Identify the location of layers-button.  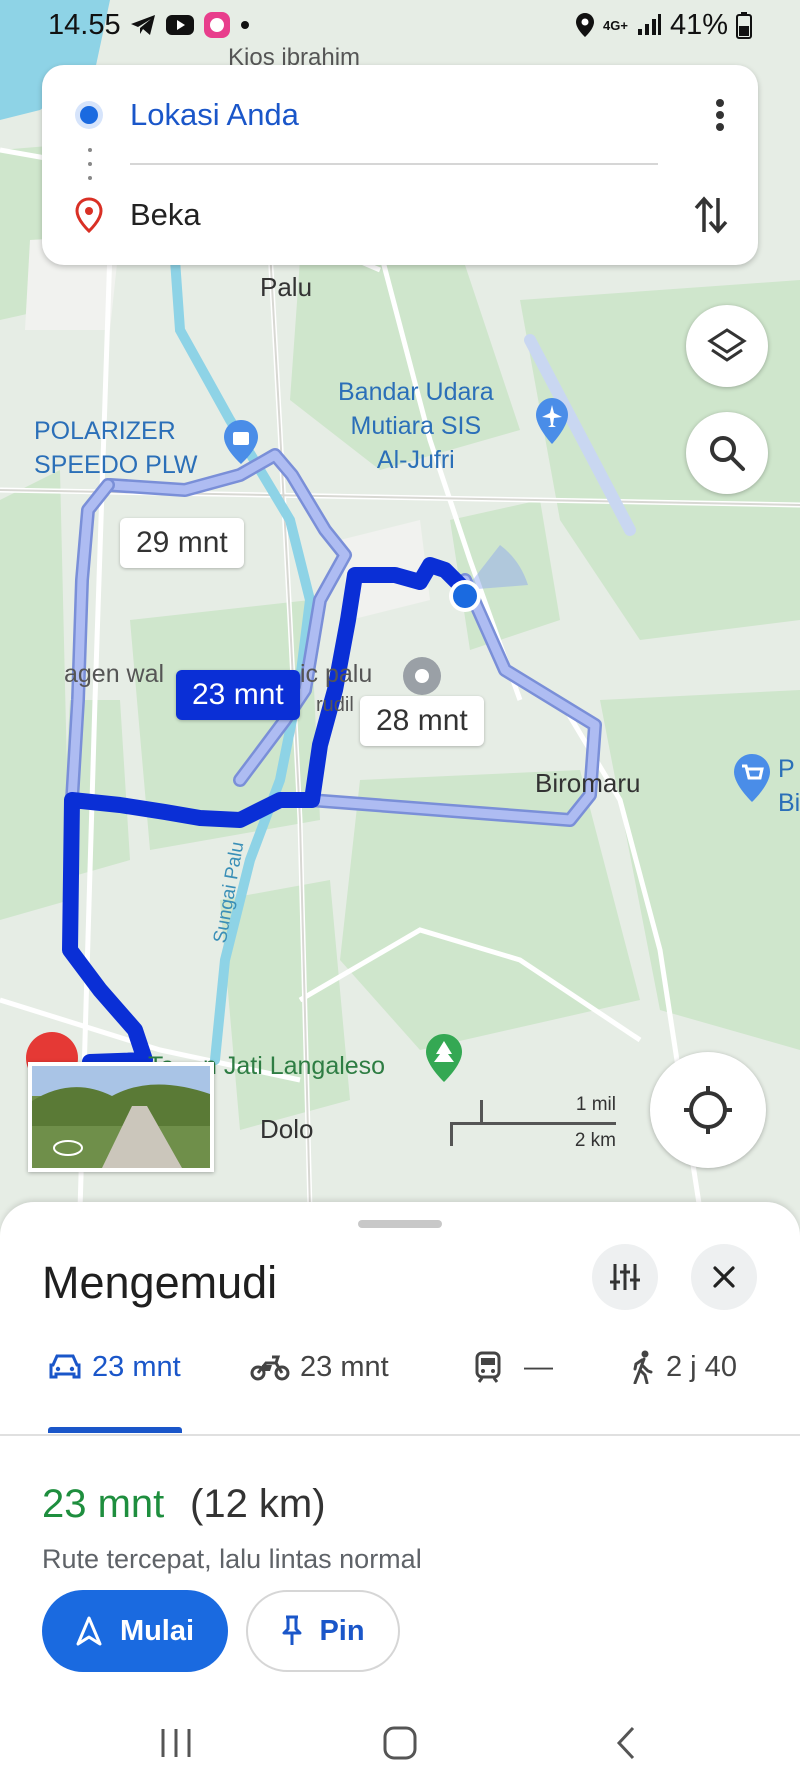
(727, 346).